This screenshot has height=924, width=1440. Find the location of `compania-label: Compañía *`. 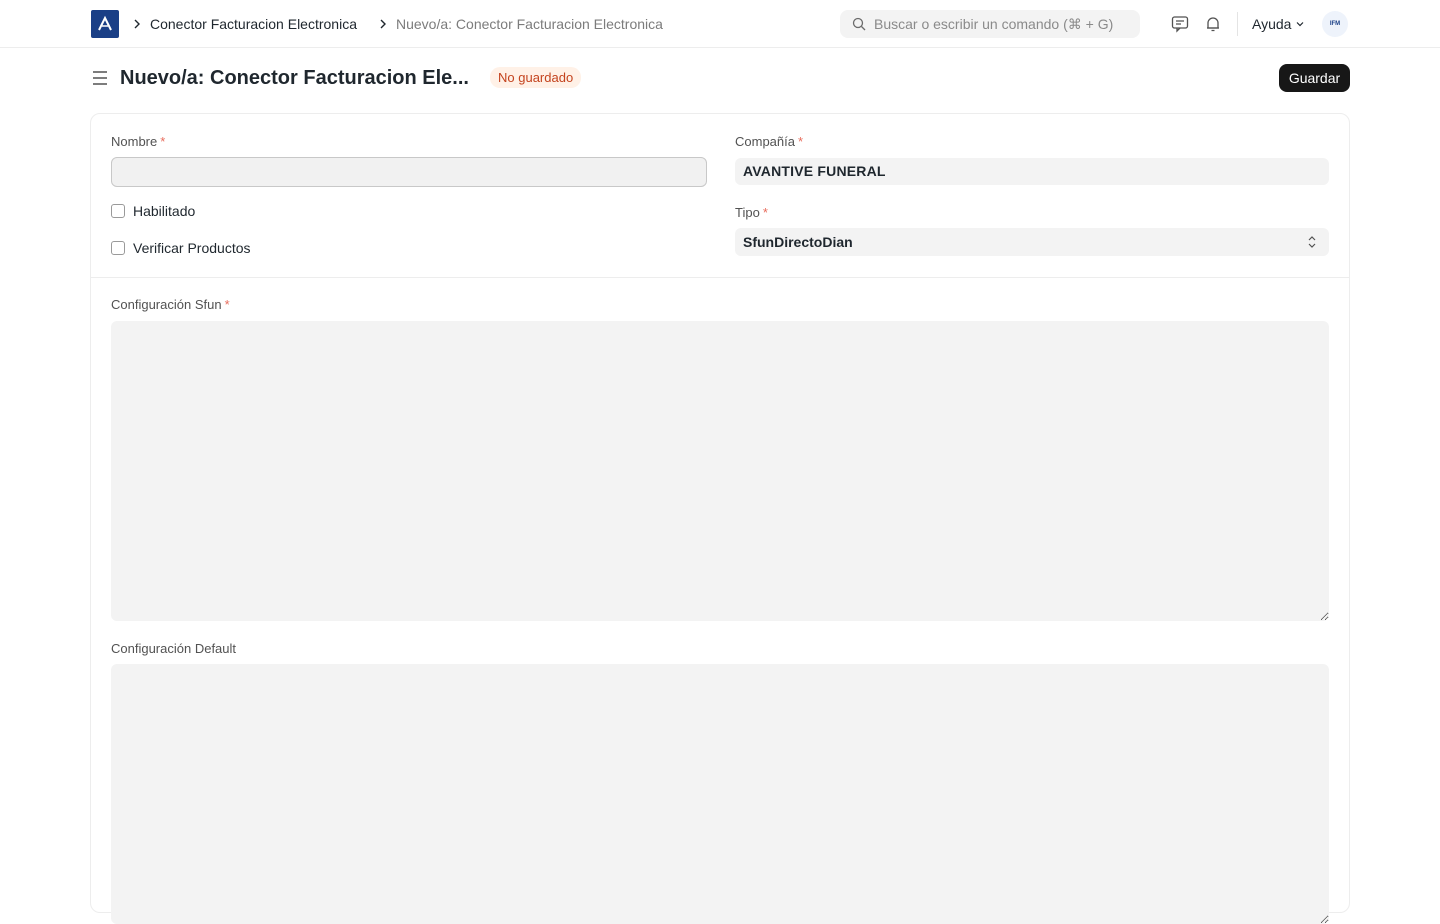

compania-label: Compañía * is located at coordinates (769, 142).